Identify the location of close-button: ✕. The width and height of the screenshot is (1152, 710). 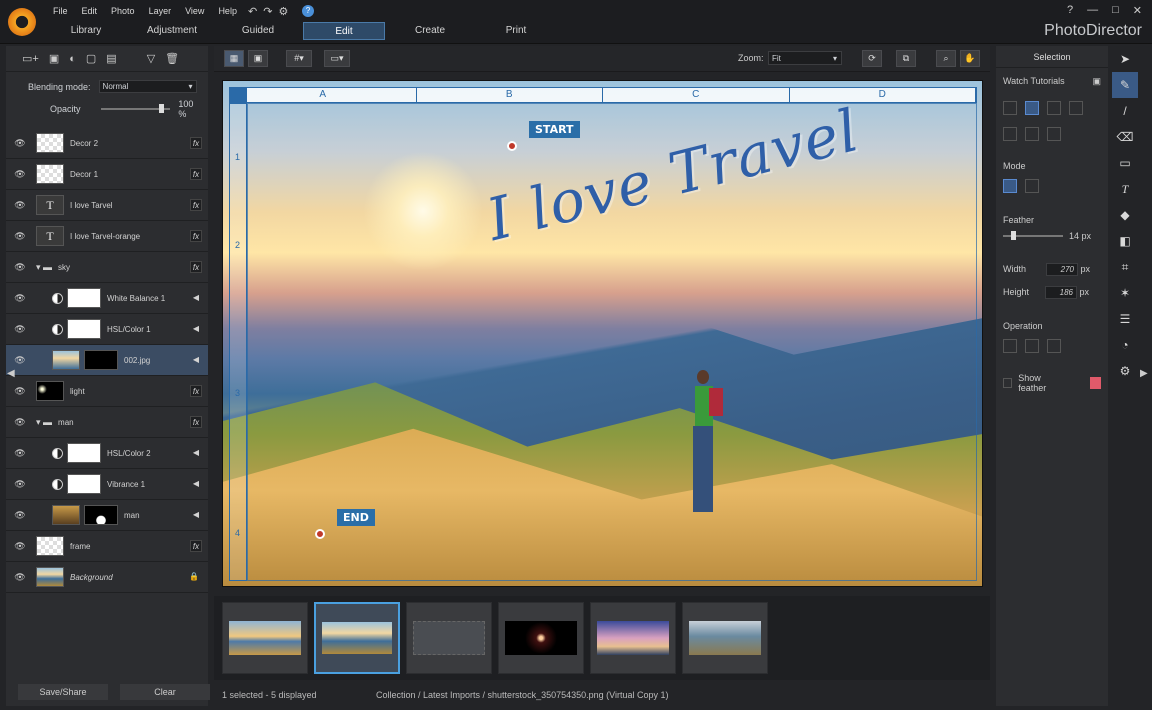
(1137, 10).